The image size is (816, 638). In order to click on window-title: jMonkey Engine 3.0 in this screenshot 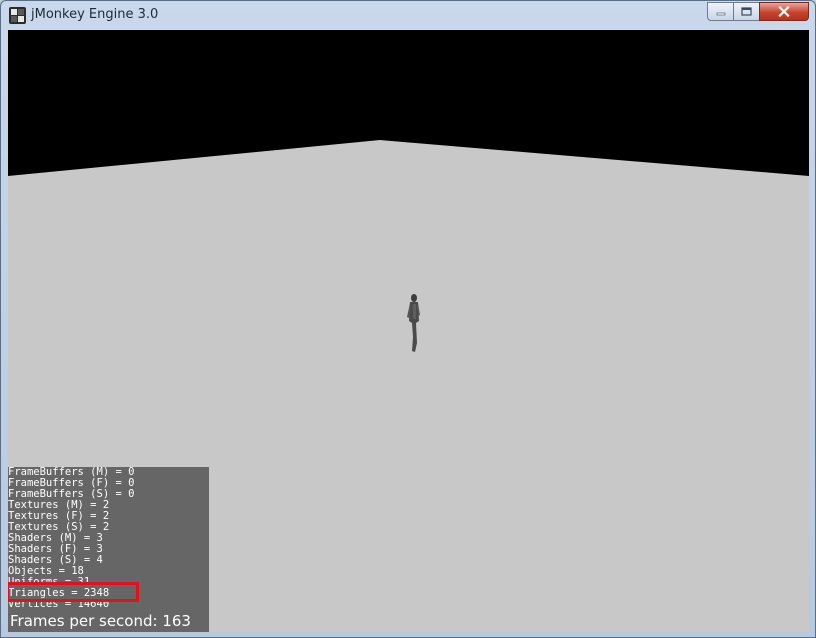, I will do `click(95, 14)`.